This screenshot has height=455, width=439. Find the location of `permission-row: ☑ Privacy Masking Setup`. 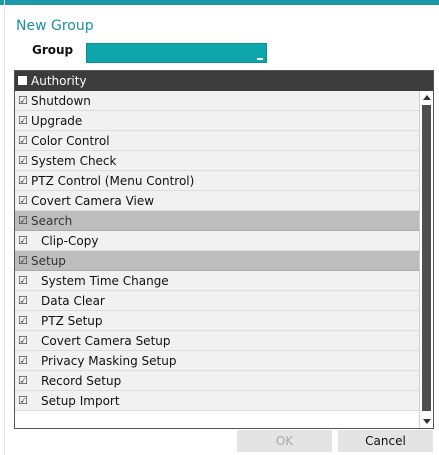

permission-row: ☑ Privacy Masking Setup is located at coordinates (217, 361).